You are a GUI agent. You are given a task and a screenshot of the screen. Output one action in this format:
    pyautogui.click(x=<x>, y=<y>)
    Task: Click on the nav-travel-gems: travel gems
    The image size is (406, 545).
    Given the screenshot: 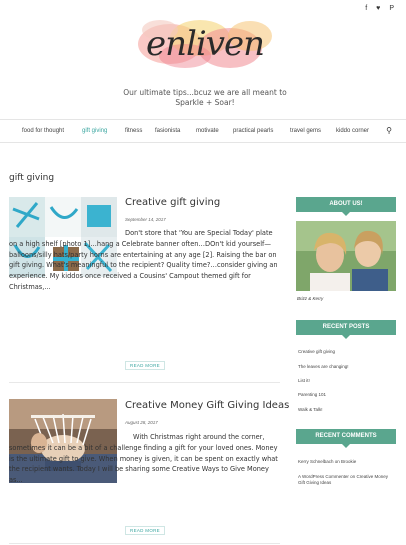 What is the action you would take?
    pyautogui.click(x=305, y=131)
    